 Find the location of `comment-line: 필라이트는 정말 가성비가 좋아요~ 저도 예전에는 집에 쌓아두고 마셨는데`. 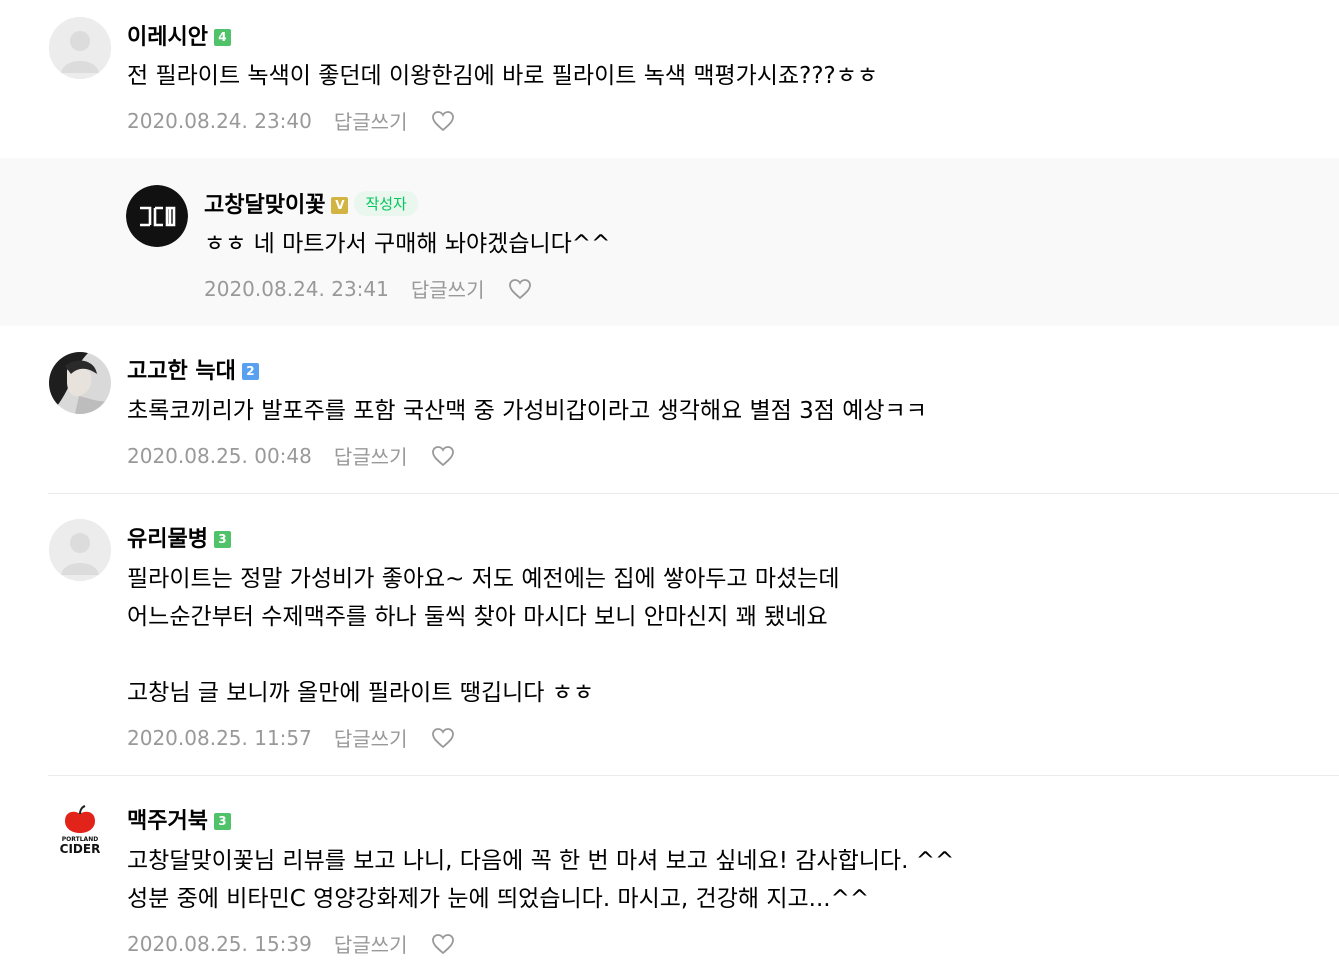

comment-line: 필라이트는 정말 가성비가 좋아요~ 저도 예전에는 집에 쌓아두고 마셨는데 is located at coordinates (483, 579).